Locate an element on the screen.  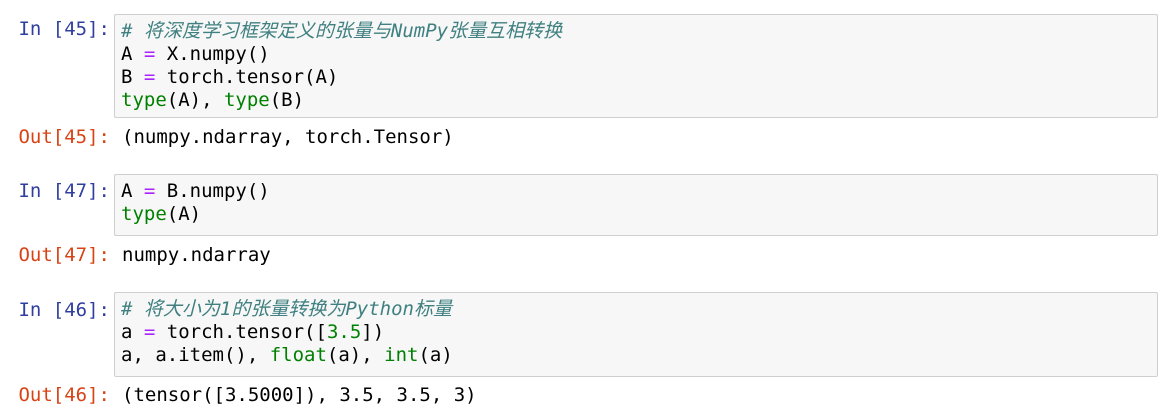
code-line: B = torch.tensor(A) is located at coordinates (639, 77).